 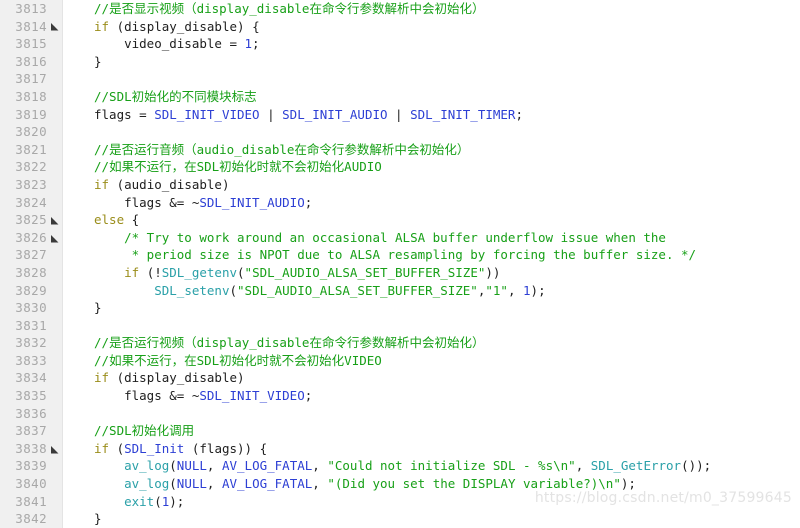 What do you see at coordinates (400, 449) in the screenshot?
I see `code-line: 3838 if (SDL_Init (flags)) {` at bounding box center [400, 449].